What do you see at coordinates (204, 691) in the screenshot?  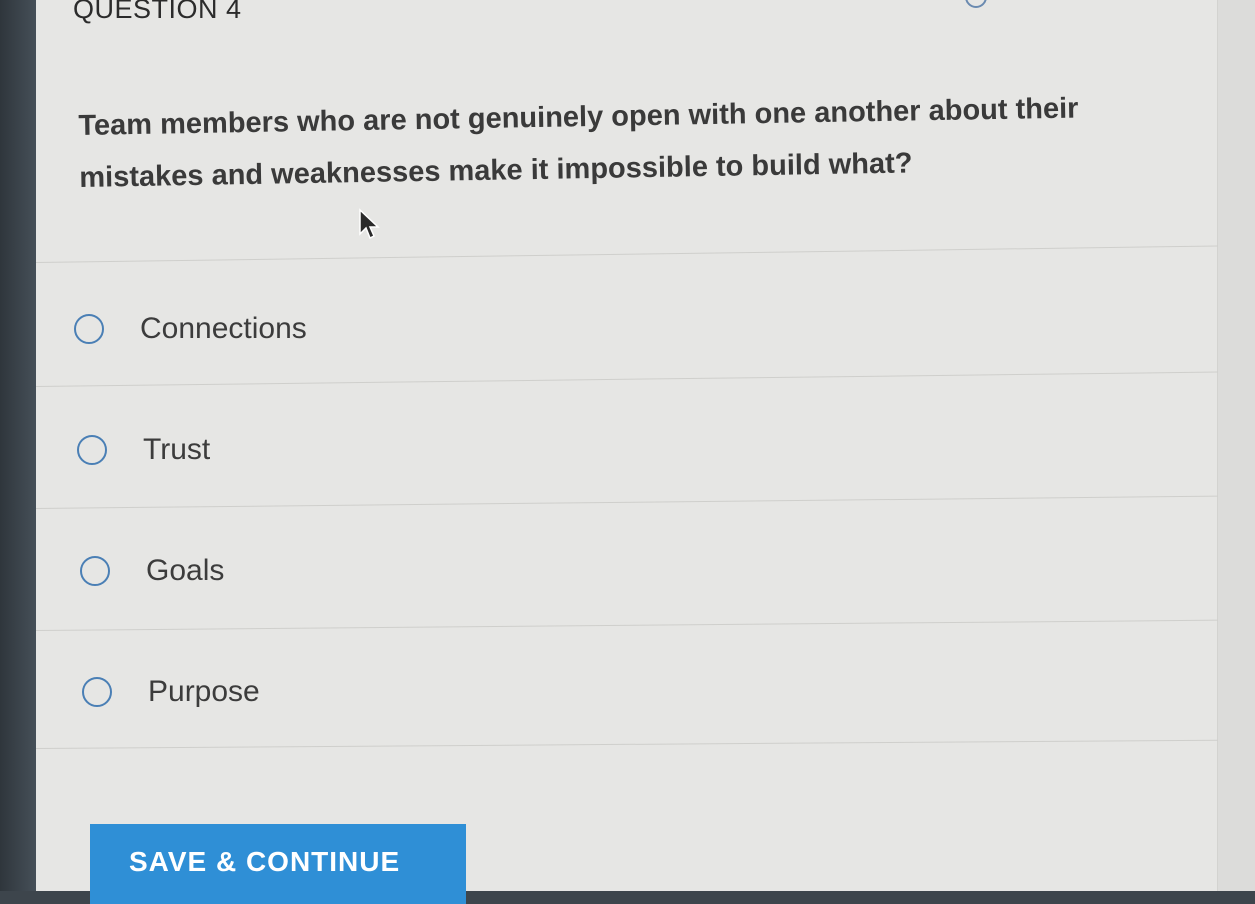 I see `option-label: Purpose` at bounding box center [204, 691].